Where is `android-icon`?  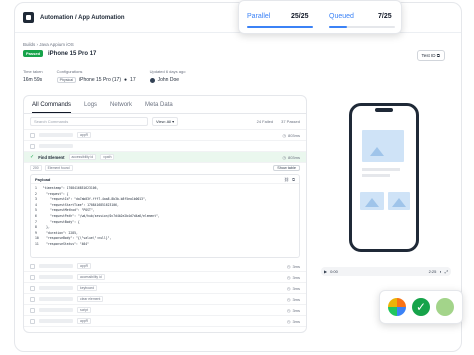
android-icon is located at coordinates (445, 307).